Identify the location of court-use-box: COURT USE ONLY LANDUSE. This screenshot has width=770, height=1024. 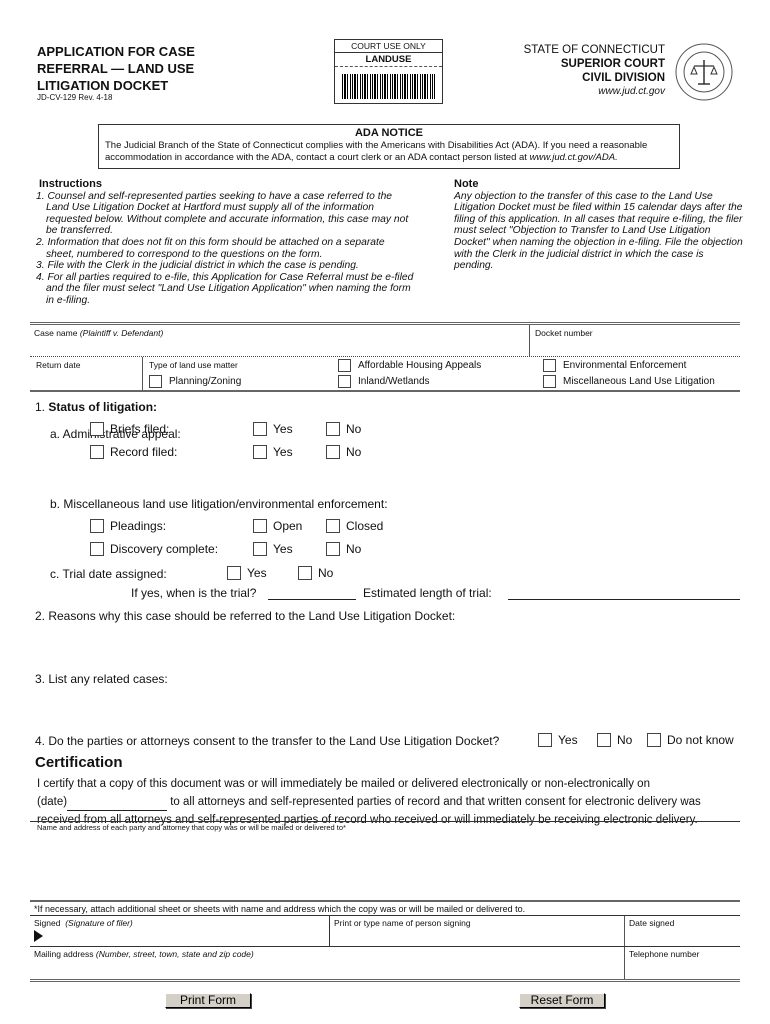
(388, 71).